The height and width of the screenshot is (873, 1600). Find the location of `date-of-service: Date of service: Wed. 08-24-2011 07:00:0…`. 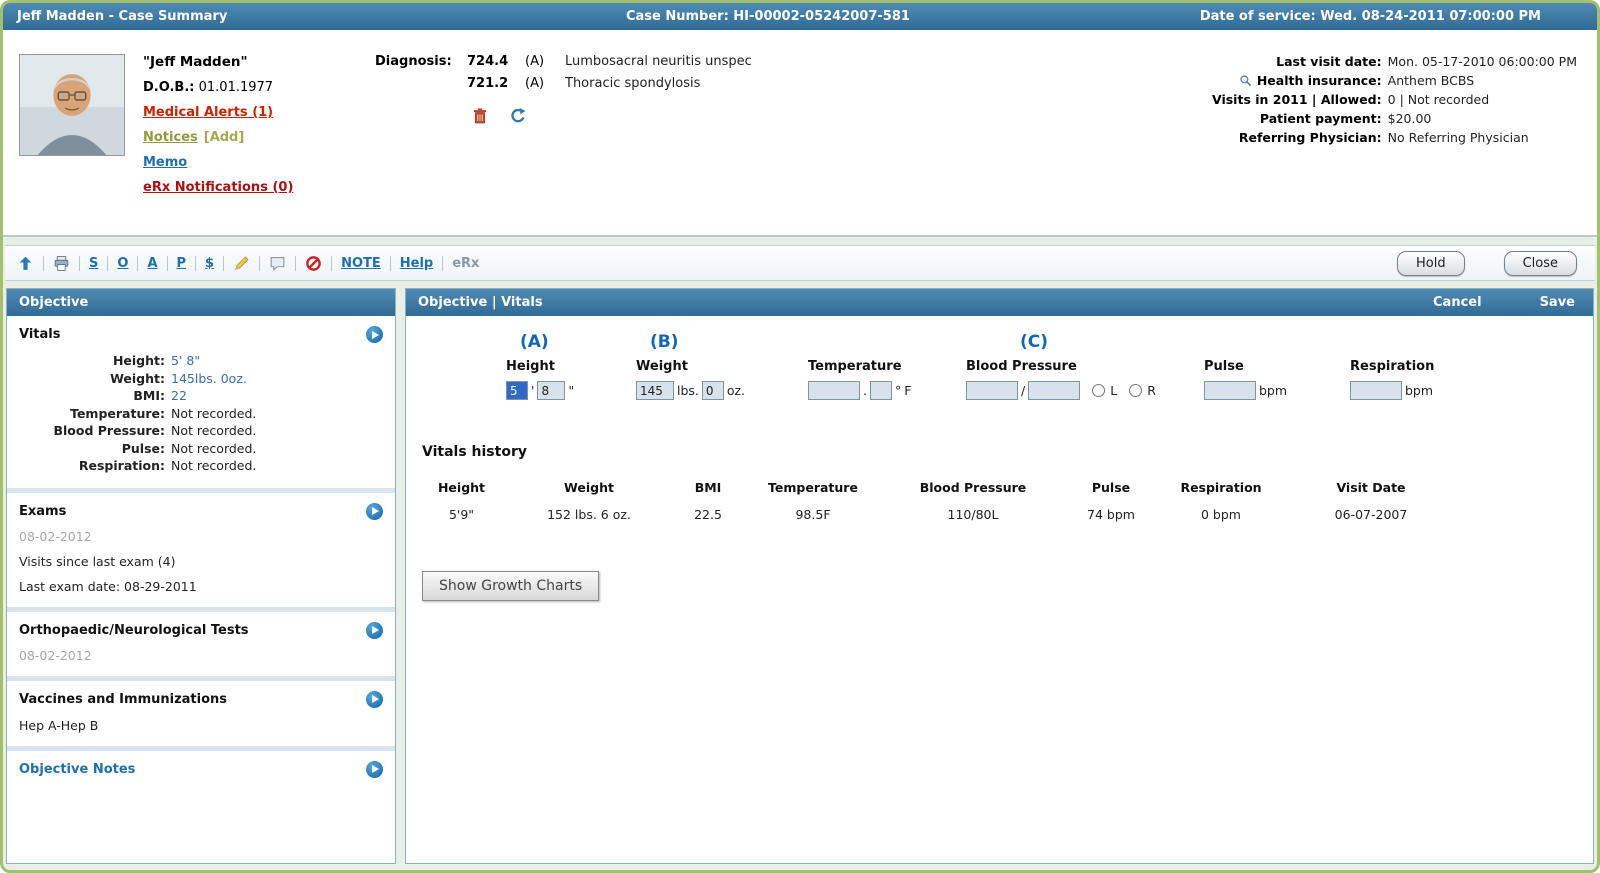

date-of-service: Date of service: Wed. 08-24-2011 07:00:0… is located at coordinates (1370, 16).